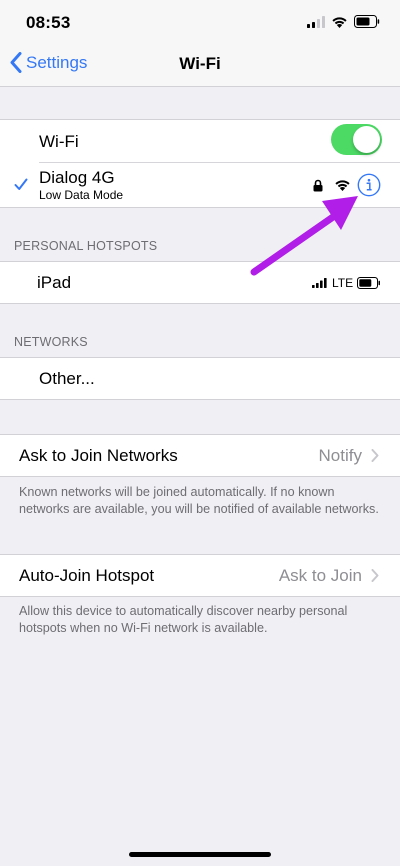 The image size is (400, 866). What do you see at coordinates (200, 63) in the screenshot?
I see `page-title: Wi-Fi` at bounding box center [200, 63].